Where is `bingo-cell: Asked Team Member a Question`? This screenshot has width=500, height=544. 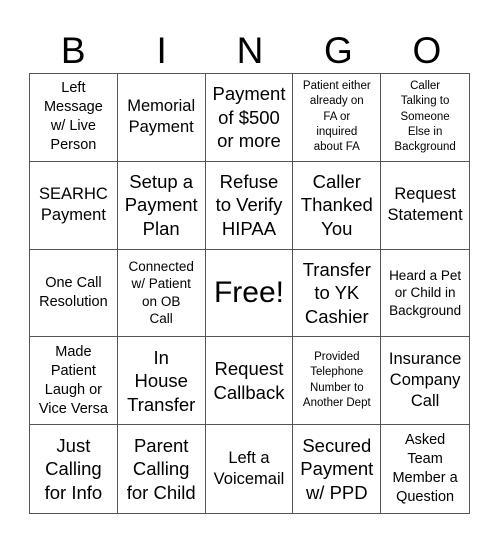 bingo-cell: Asked Team Member a Question is located at coordinates (425, 469).